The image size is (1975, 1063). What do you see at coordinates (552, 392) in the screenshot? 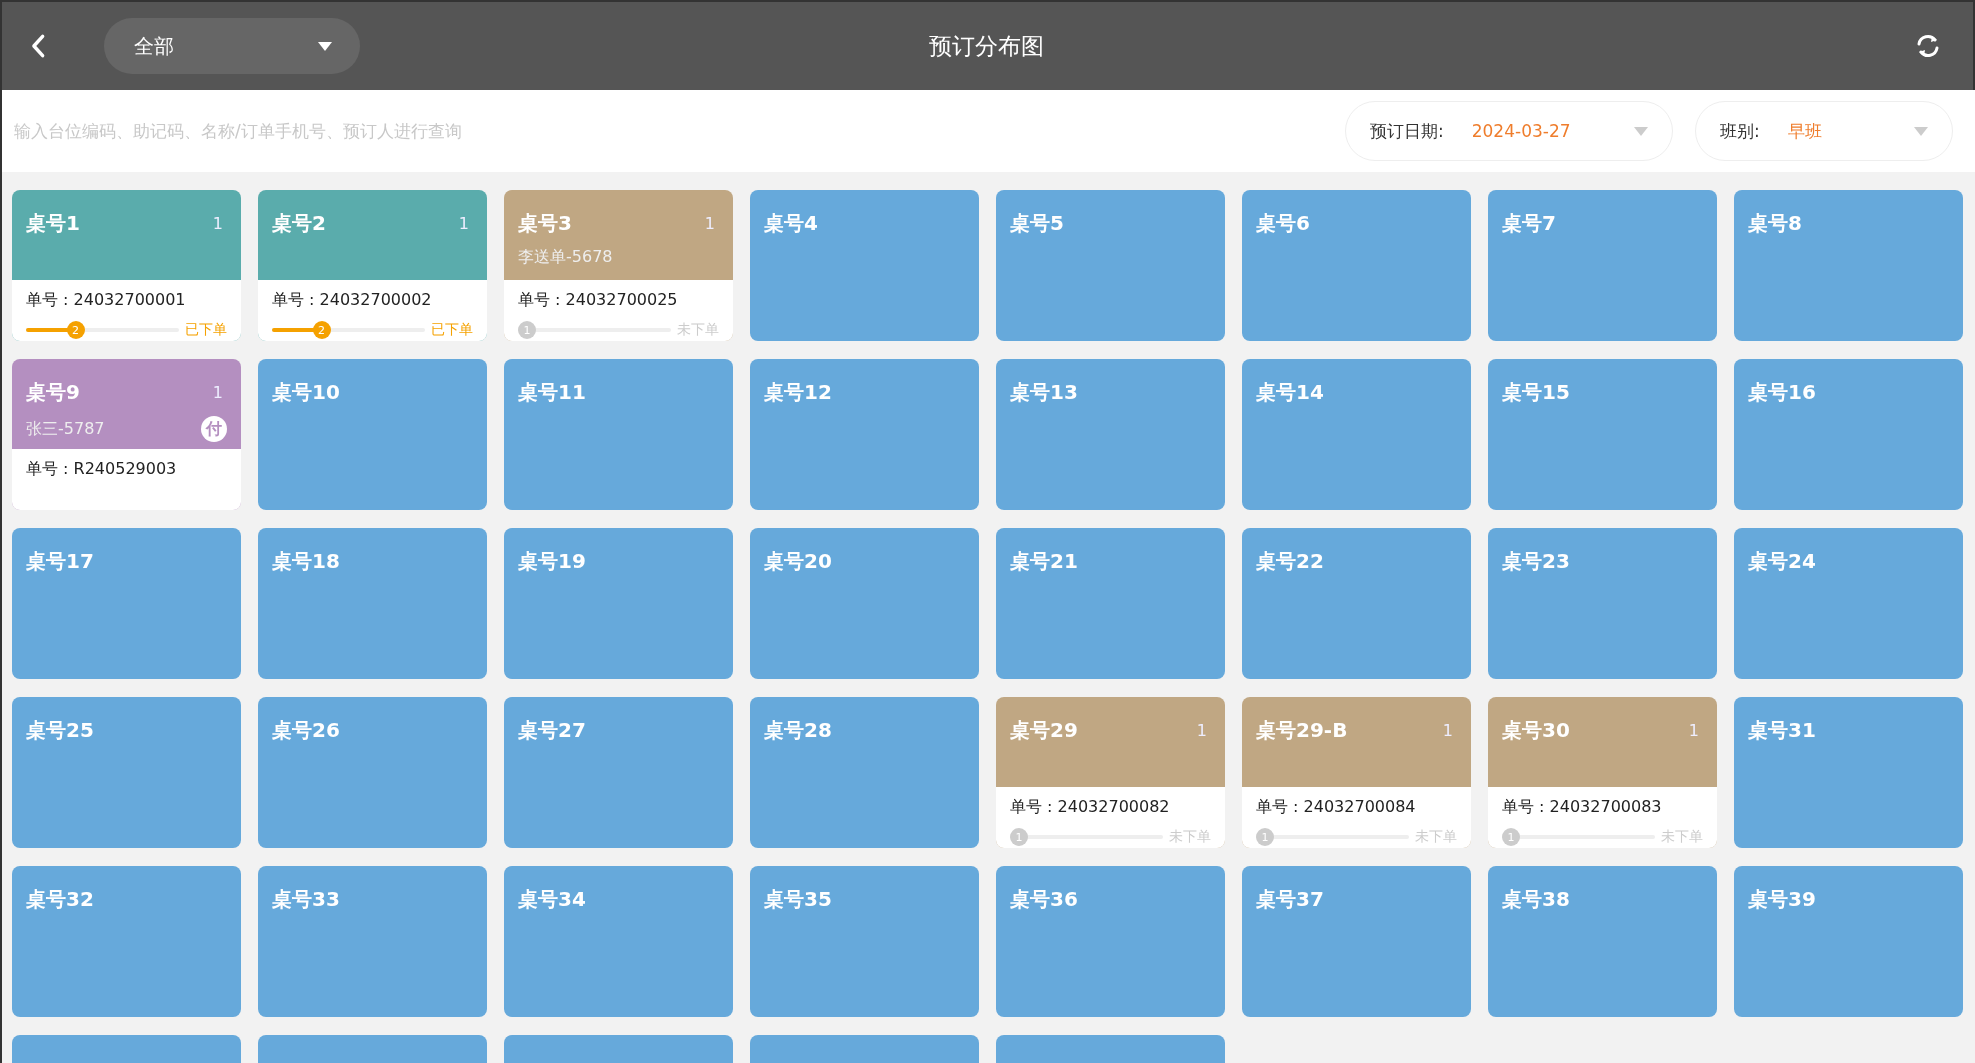
I see `table-name: 桌号11` at bounding box center [552, 392].